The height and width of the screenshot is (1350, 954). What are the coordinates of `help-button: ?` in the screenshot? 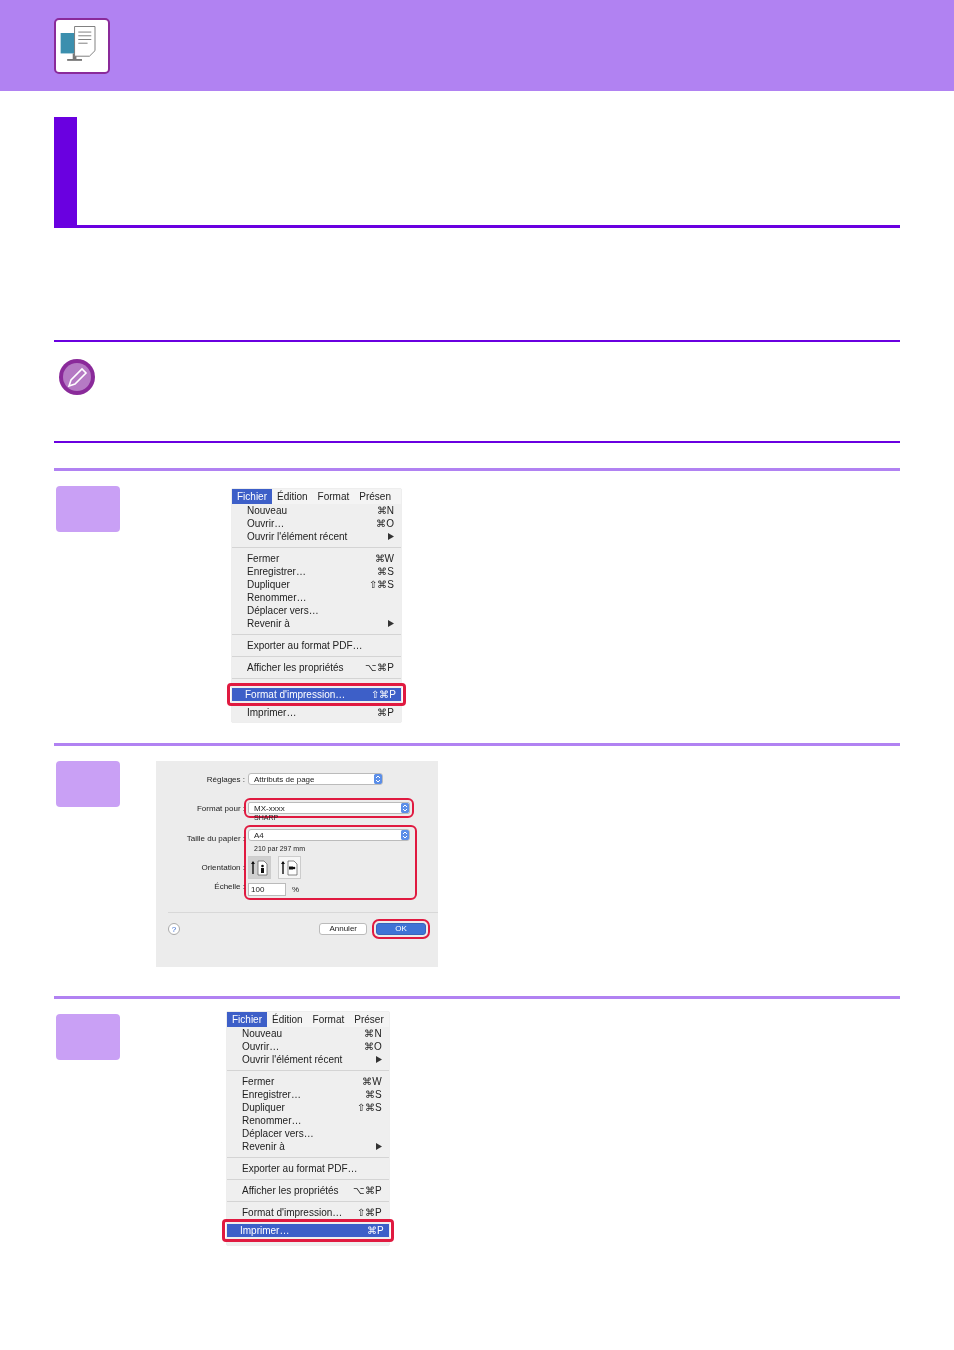 It's located at (174, 929).